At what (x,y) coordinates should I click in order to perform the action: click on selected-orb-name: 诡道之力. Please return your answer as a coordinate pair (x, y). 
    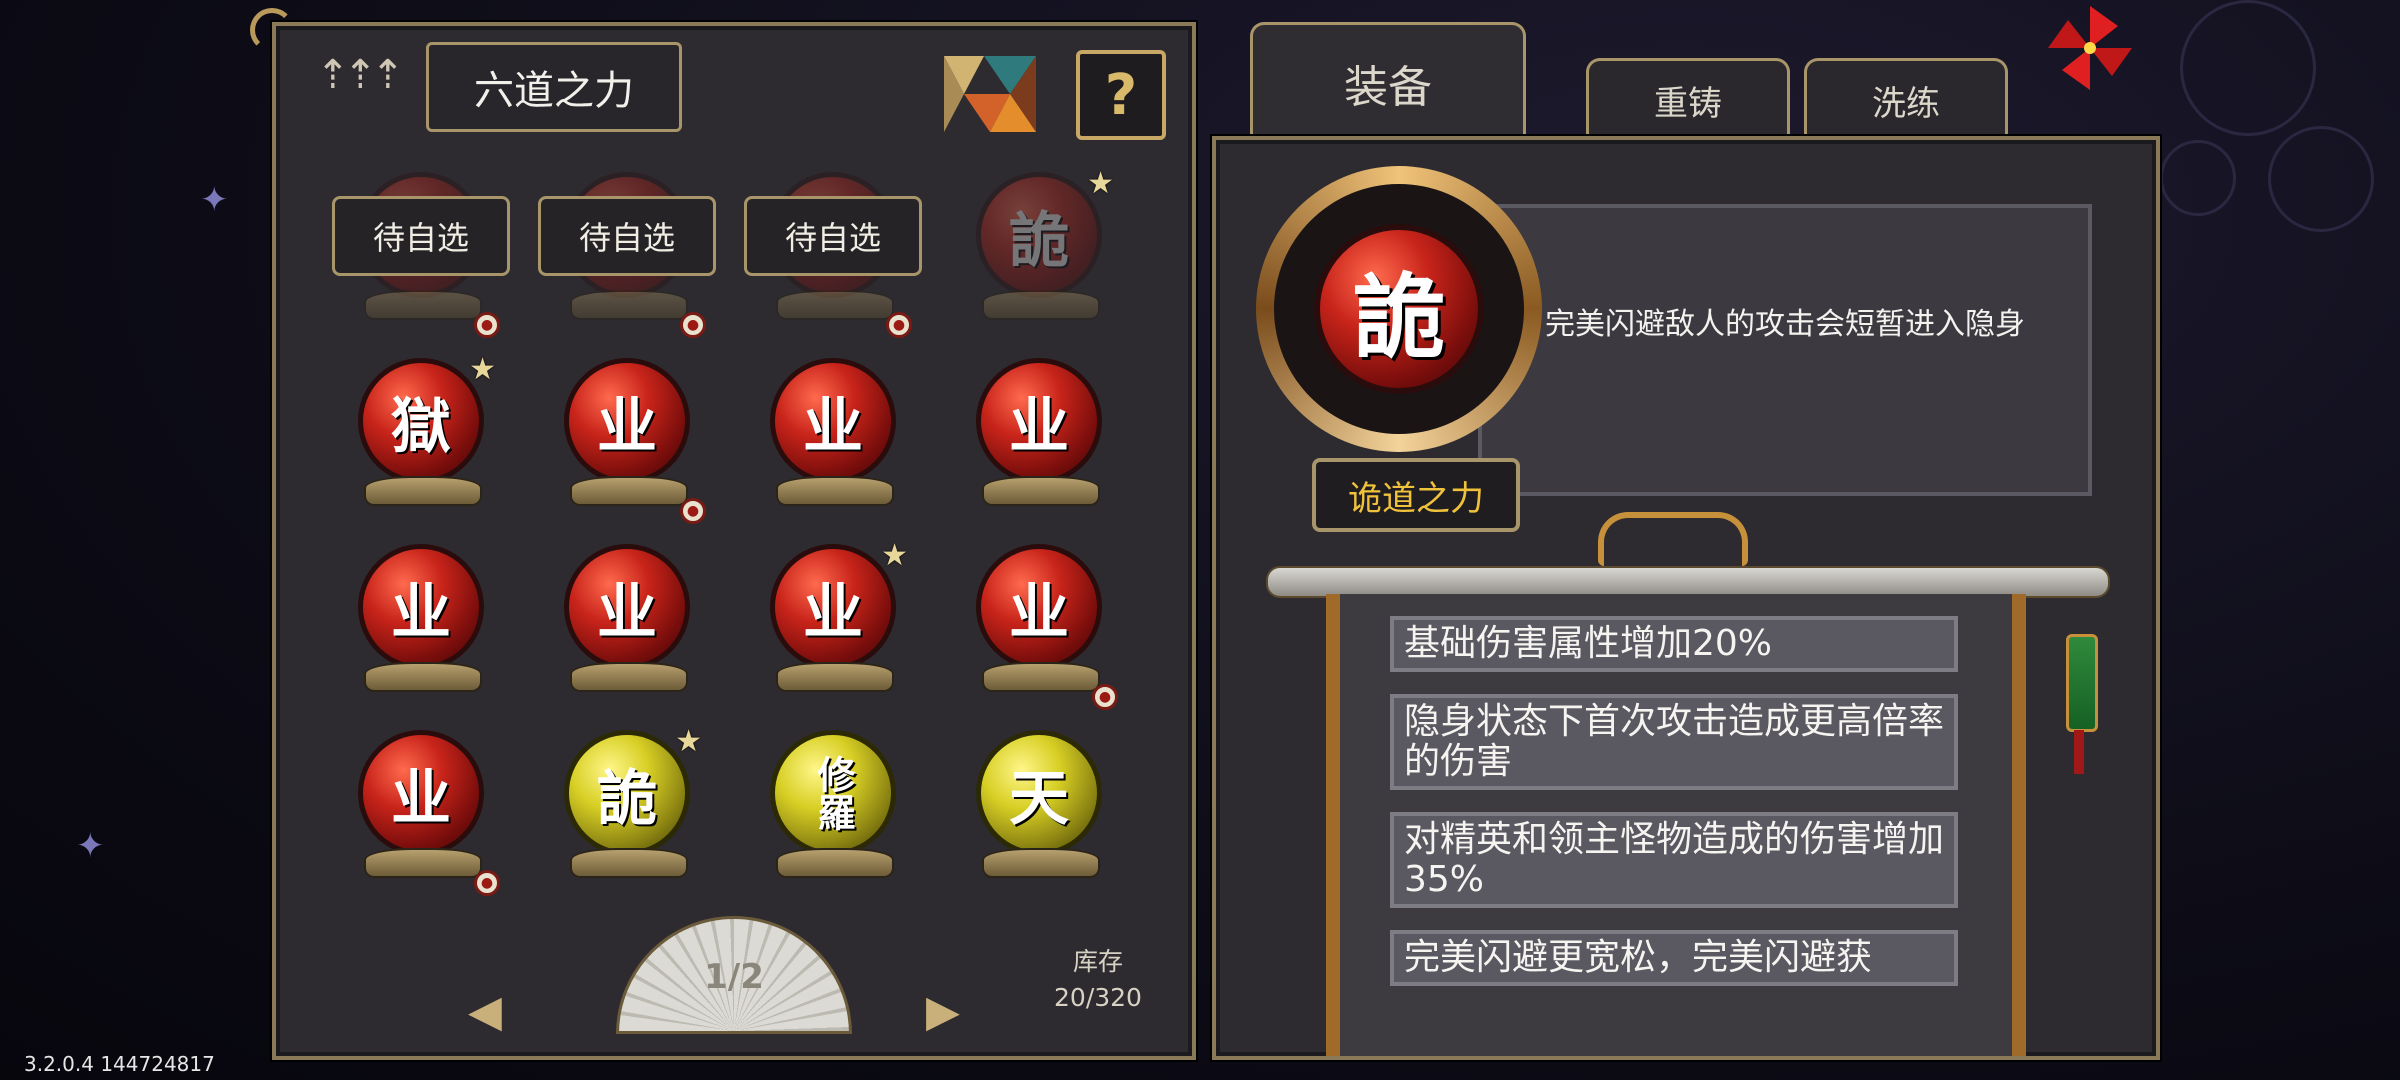
    Looking at the image, I should click on (1416, 495).